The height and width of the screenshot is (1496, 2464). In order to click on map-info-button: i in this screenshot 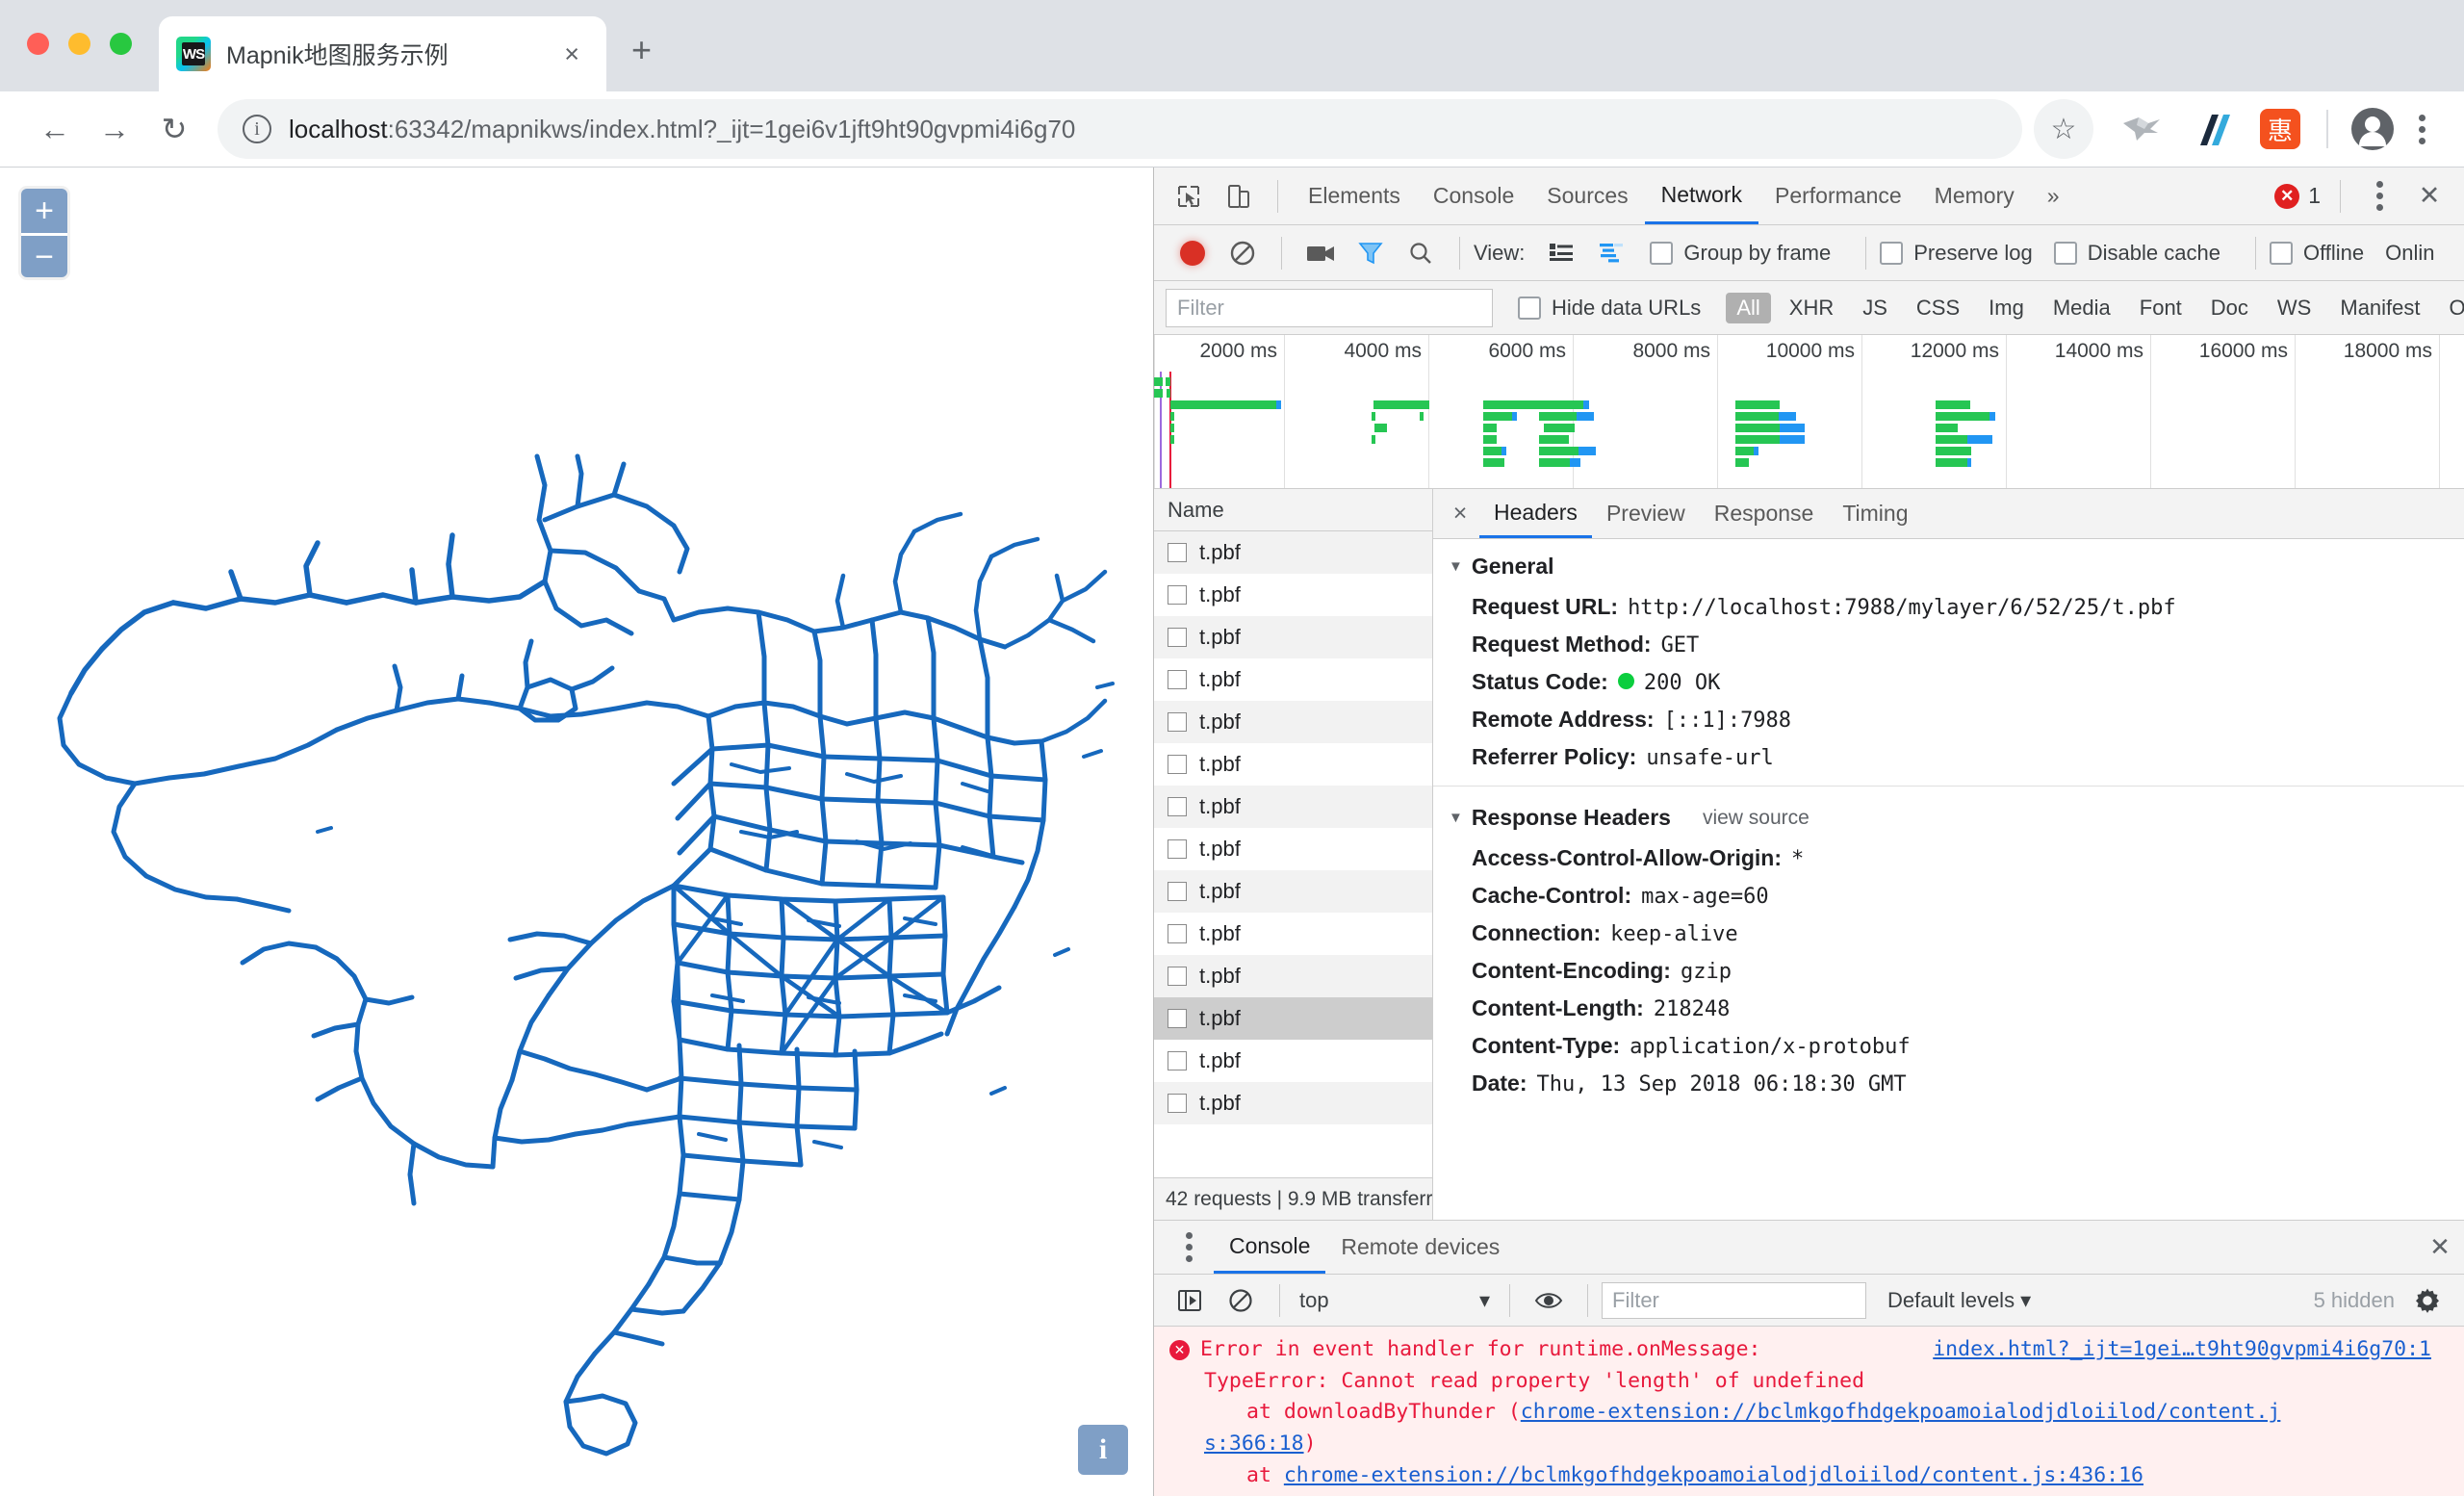, I will do `click(1103, 1450)`.